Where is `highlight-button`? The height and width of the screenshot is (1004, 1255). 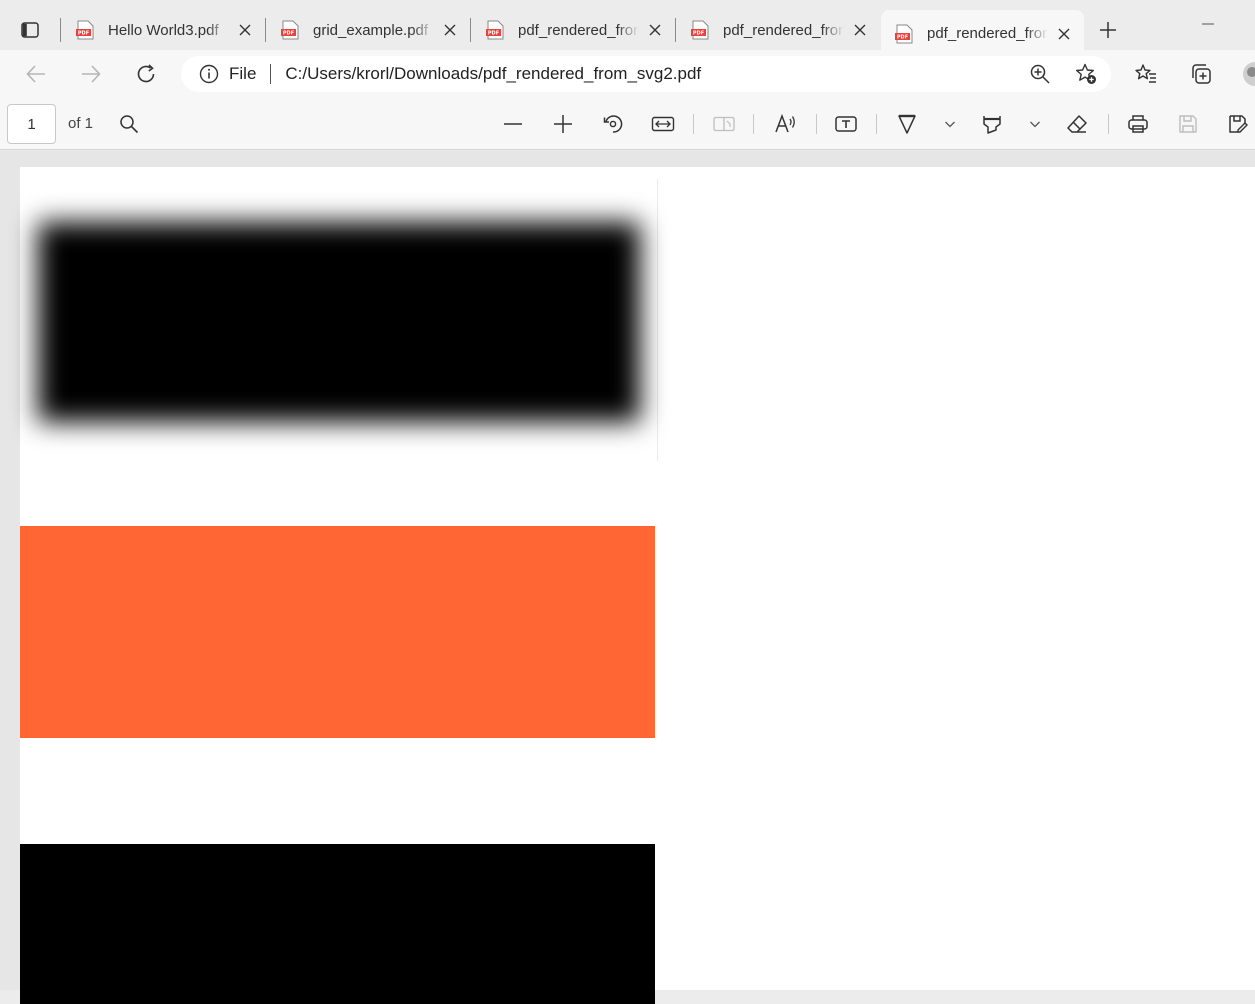 highlight-button is located at coordinates (992, 124).